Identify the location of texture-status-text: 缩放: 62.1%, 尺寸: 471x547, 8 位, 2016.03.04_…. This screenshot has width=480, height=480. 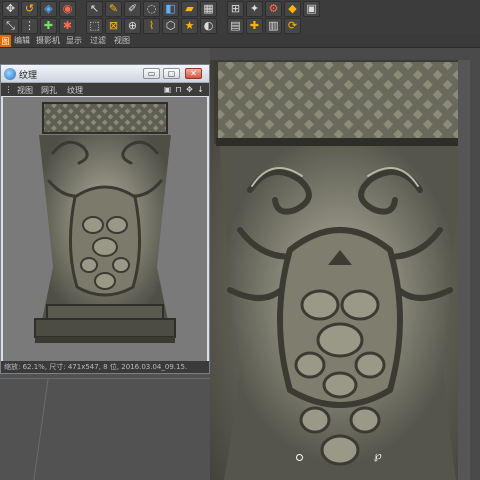
(96, 367).